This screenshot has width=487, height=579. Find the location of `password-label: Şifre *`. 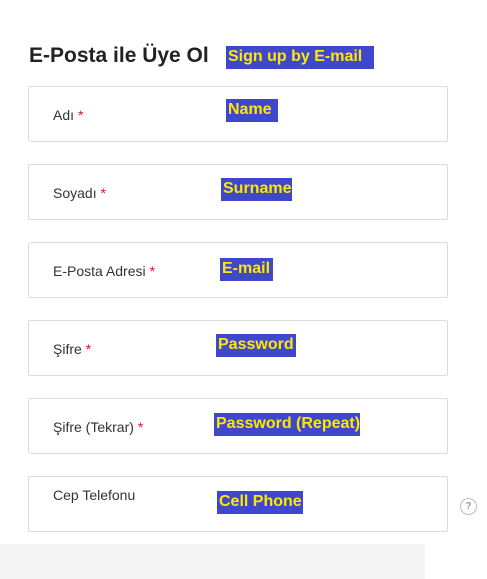

password-label: Şifre * is located at coordinates (72, 349).